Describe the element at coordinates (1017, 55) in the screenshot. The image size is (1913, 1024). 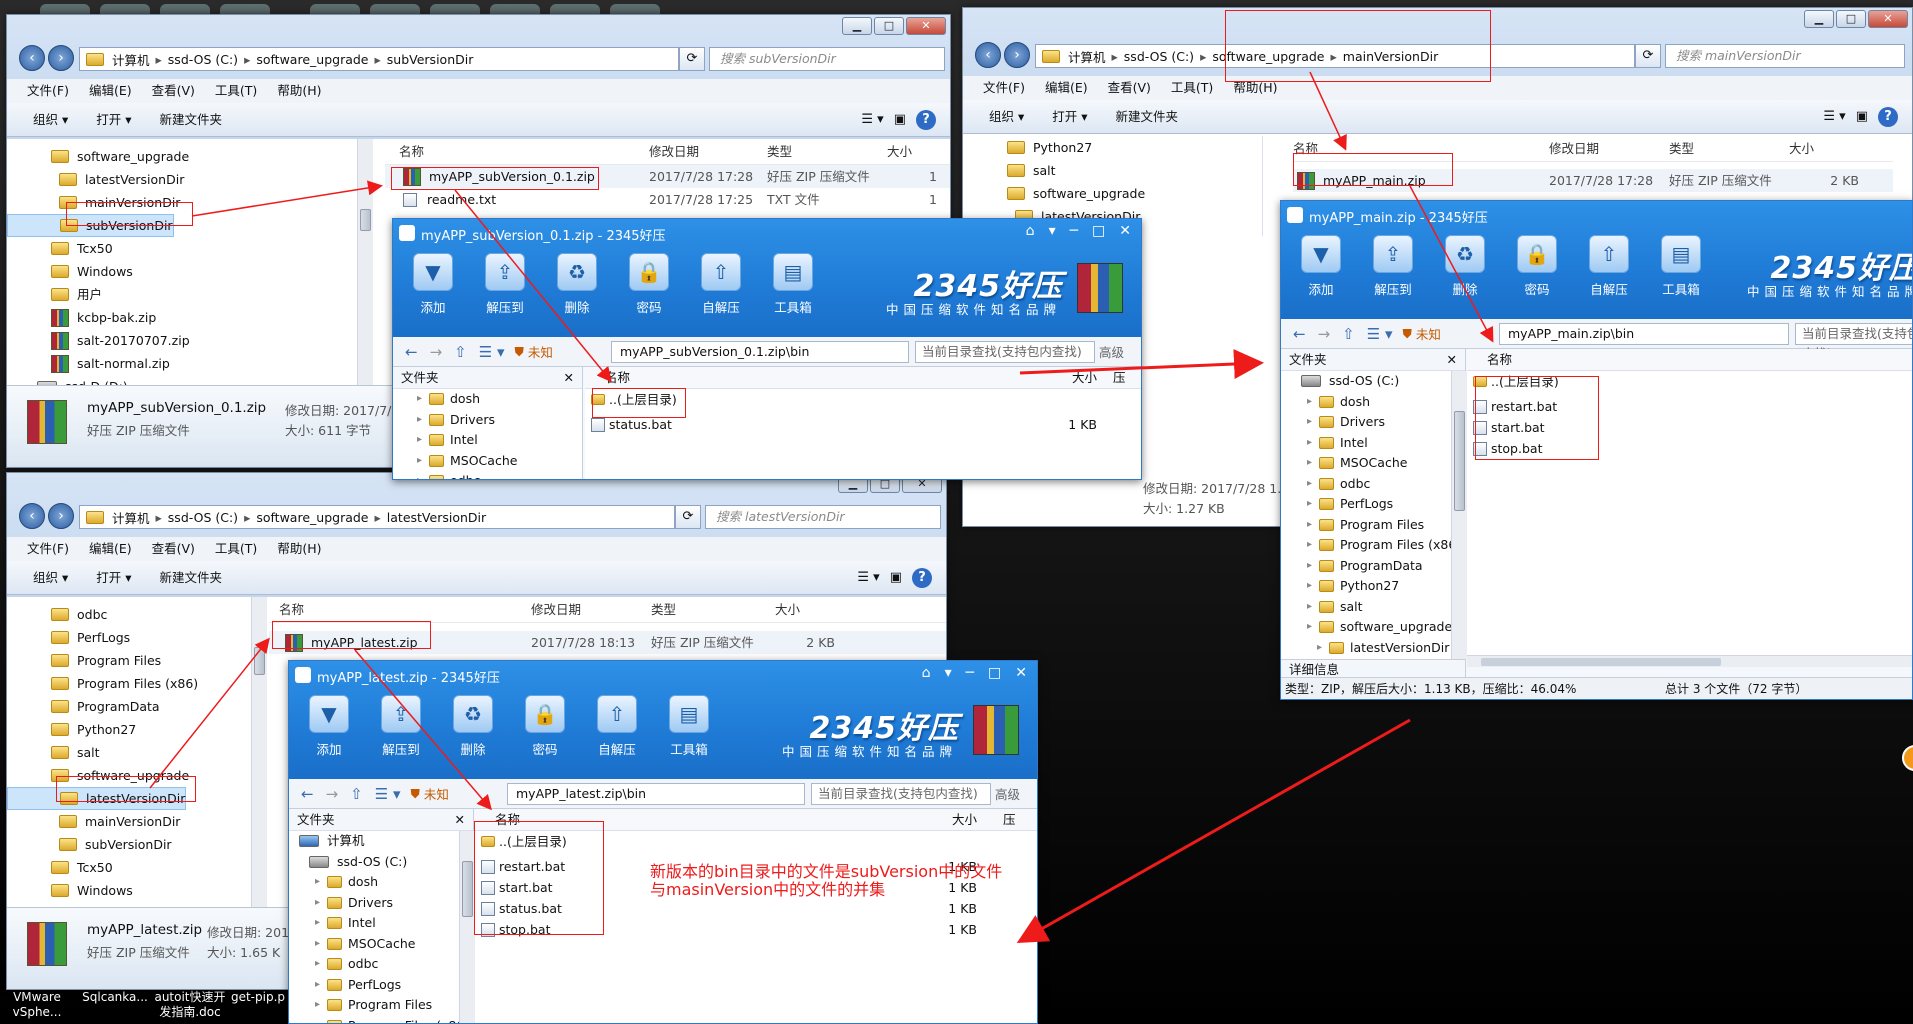
I see `forward-arrow-icon: ›` at that location.